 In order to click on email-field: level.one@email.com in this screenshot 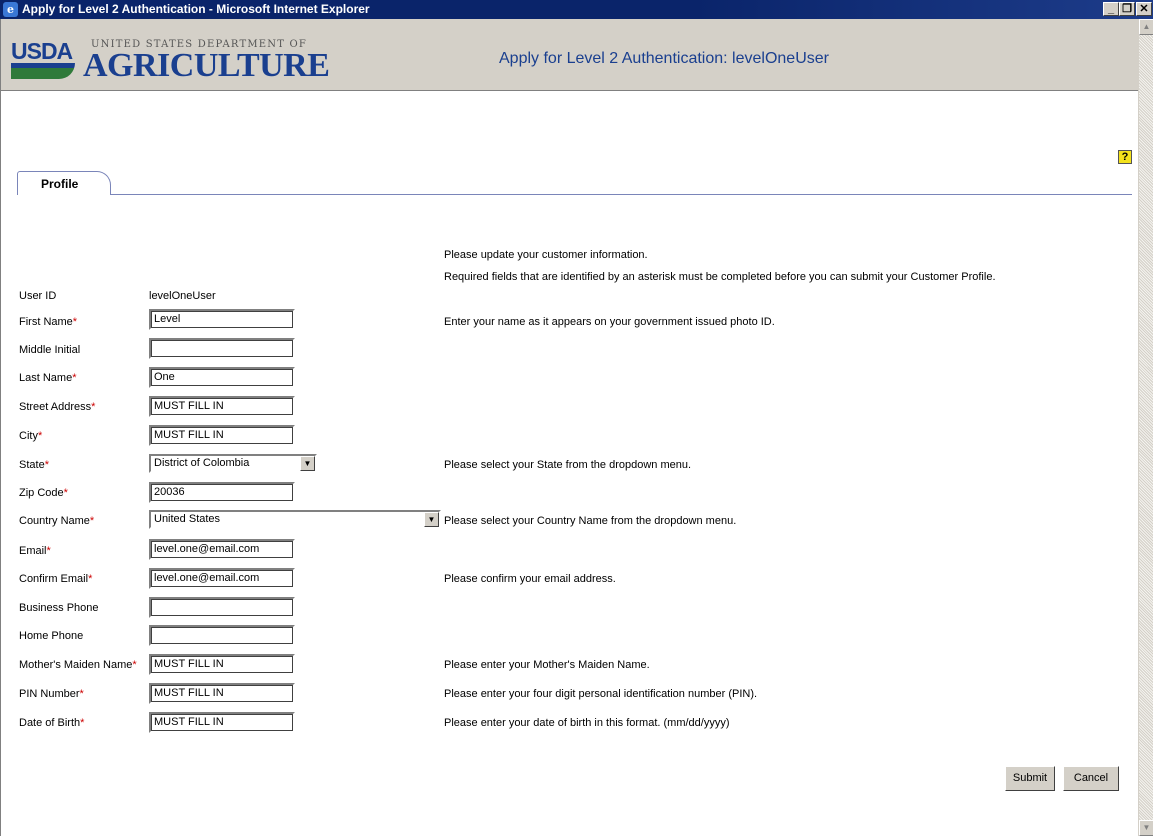, I will do `click(222, 549)`.